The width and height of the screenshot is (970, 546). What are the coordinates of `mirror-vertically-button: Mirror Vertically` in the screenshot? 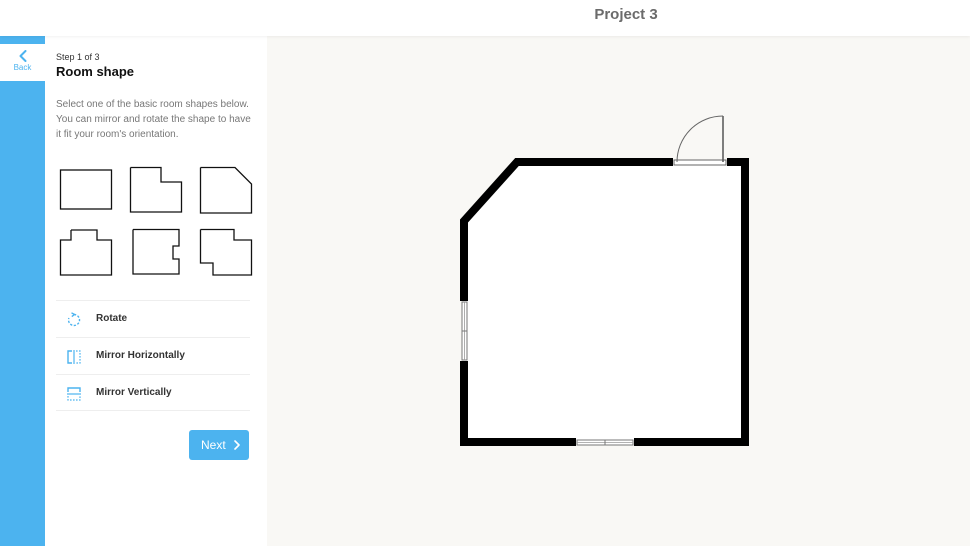 It's located at (153, 392).